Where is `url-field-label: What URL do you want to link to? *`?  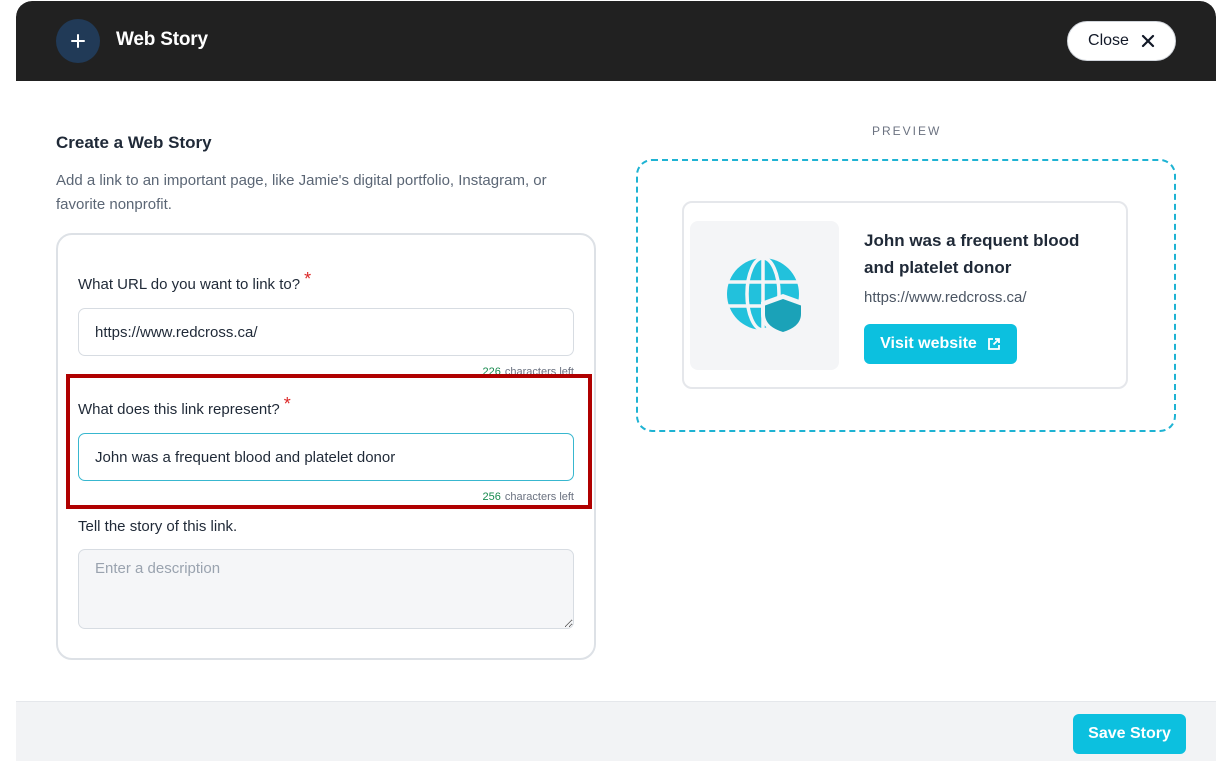 url-field-label: What URL do you want to link to? * is located at coordinates (194, 281).